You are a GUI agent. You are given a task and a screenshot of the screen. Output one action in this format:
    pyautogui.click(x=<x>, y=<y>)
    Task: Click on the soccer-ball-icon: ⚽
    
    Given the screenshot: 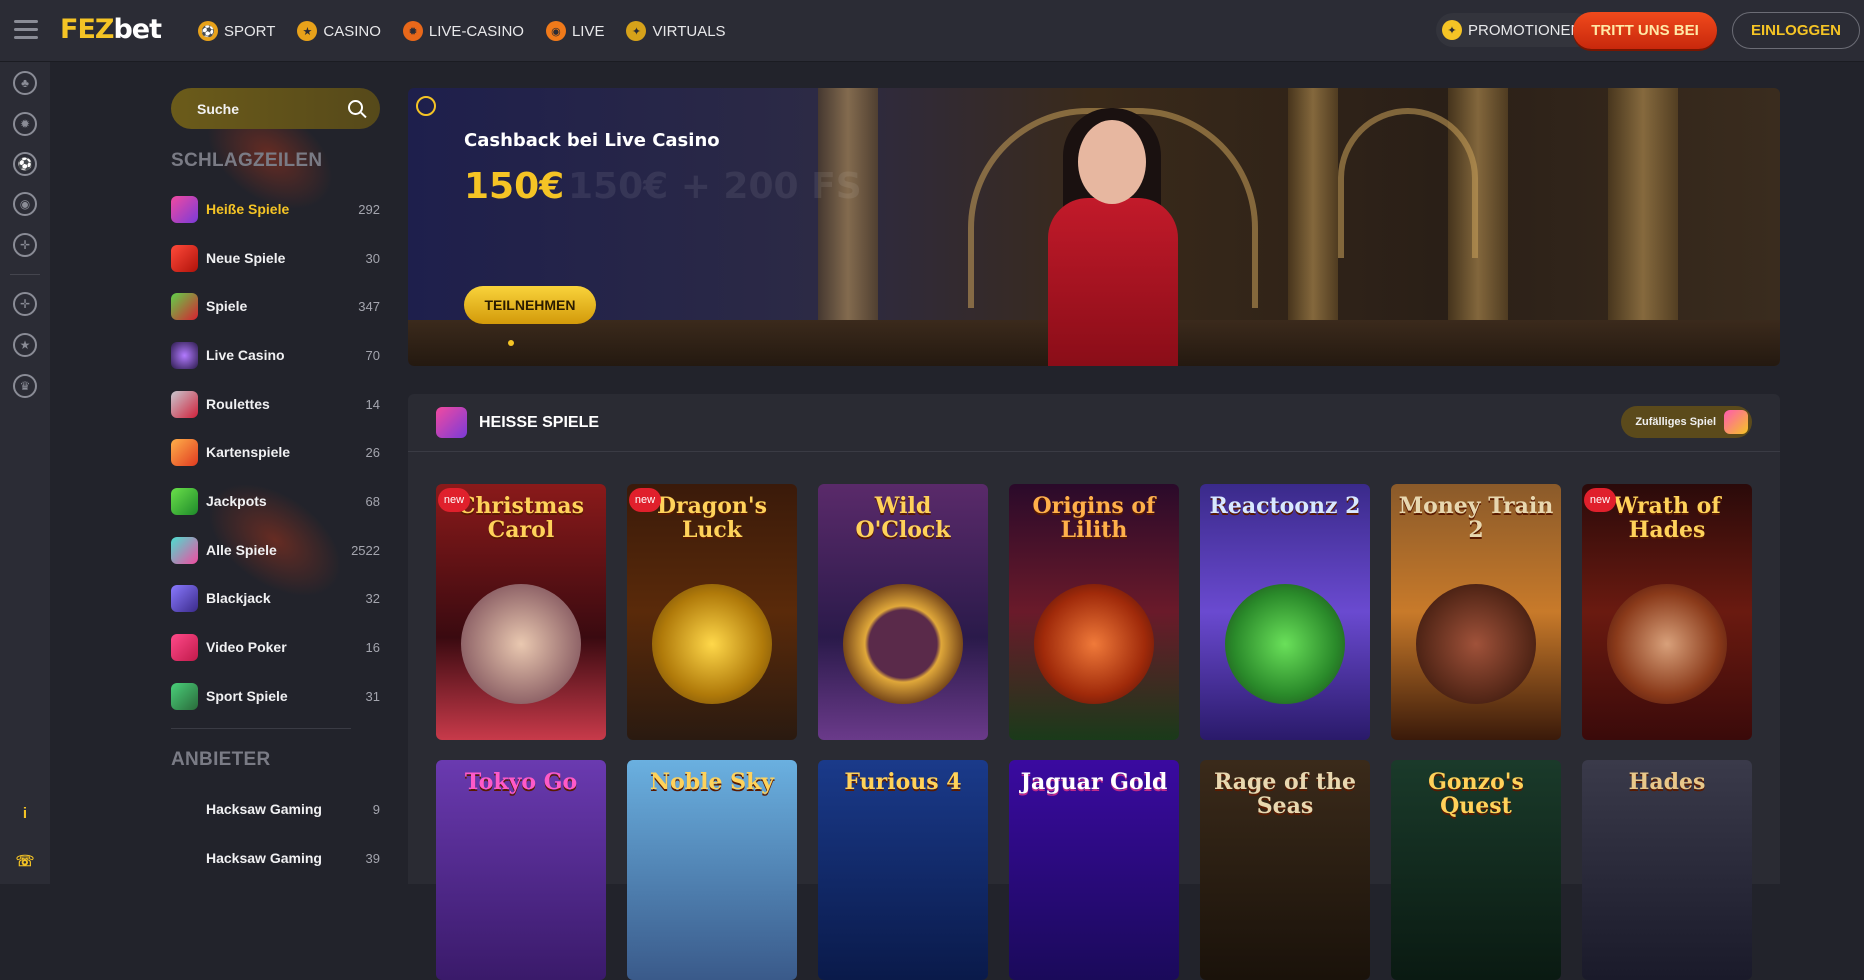 What is the action you would take?
    pyautogui.click(x=25, y=164)
    